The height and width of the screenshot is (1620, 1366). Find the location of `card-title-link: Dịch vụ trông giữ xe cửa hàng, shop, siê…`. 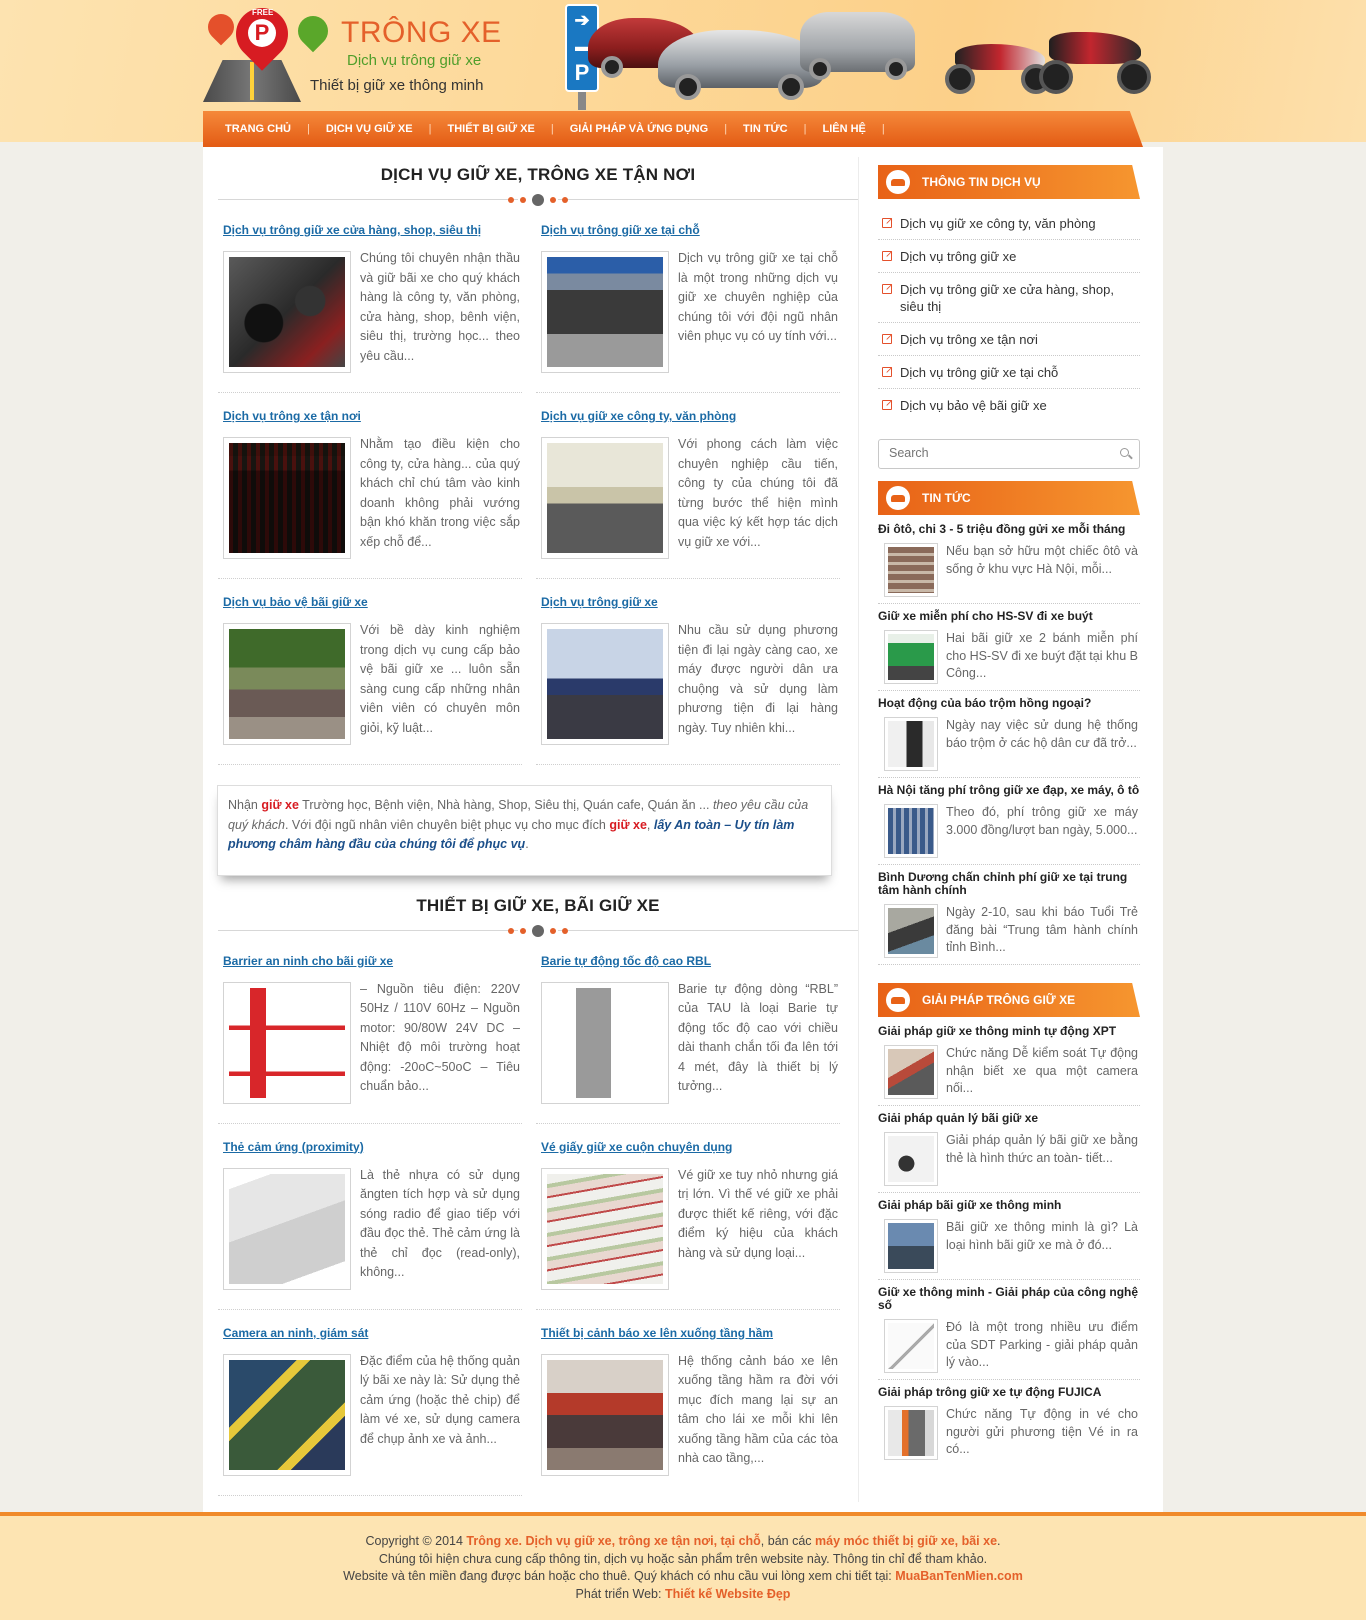

card-title-link: Dịch vụ trông giữ xe cửa hàng, shop, siê… is located at coordinates (352, 230).